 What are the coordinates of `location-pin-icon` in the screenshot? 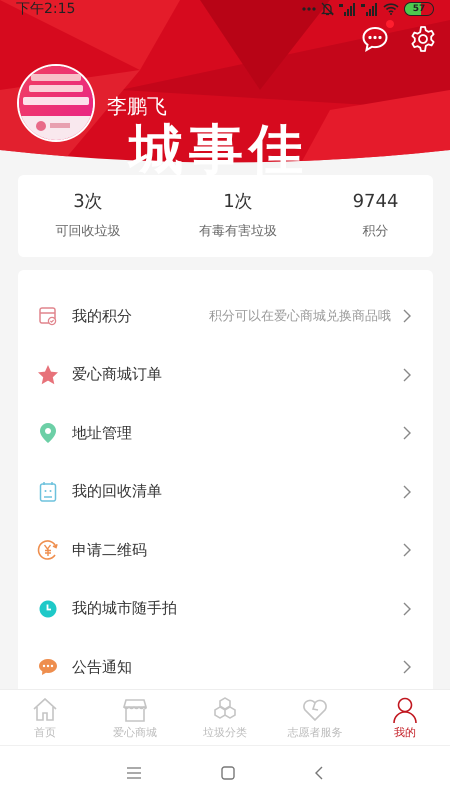 It's located at (48, 433).